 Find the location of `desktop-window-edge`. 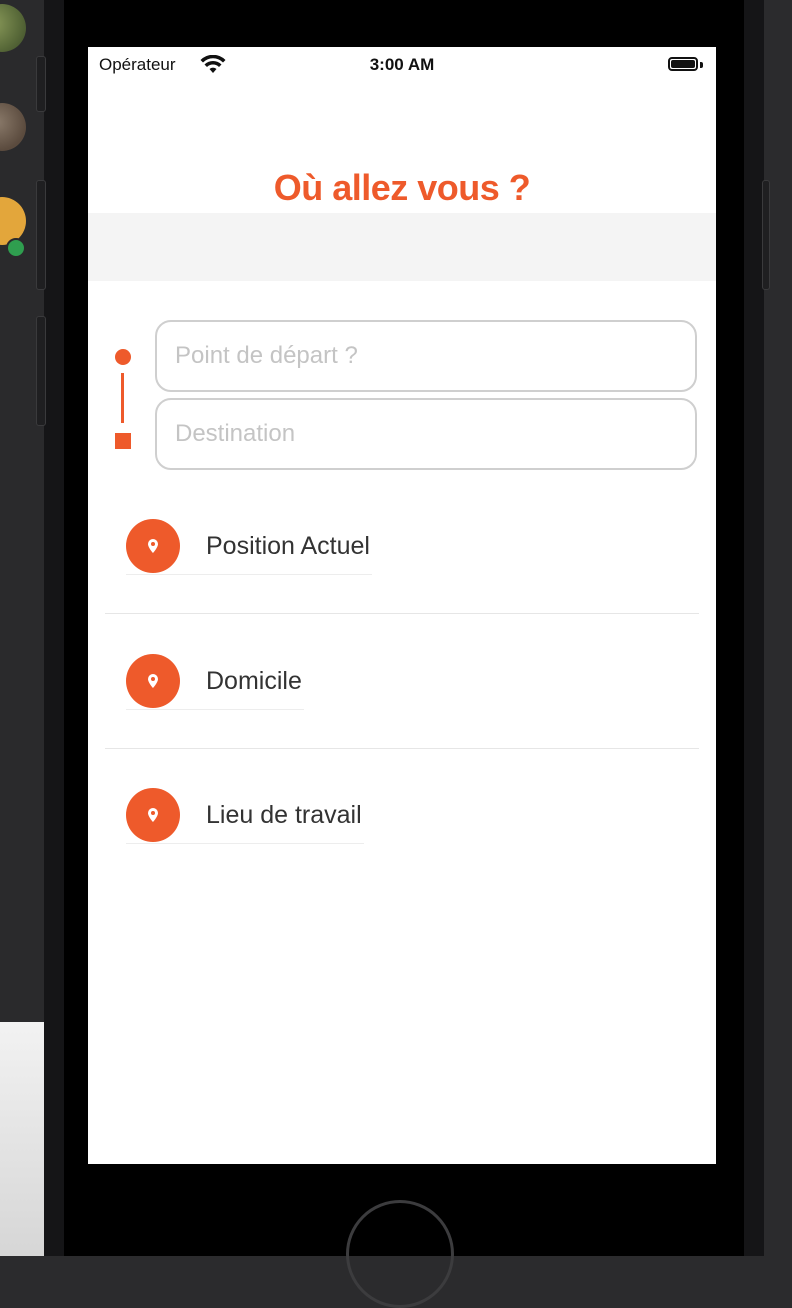

desktop-window-edge is located at coordinates (22, 1139).